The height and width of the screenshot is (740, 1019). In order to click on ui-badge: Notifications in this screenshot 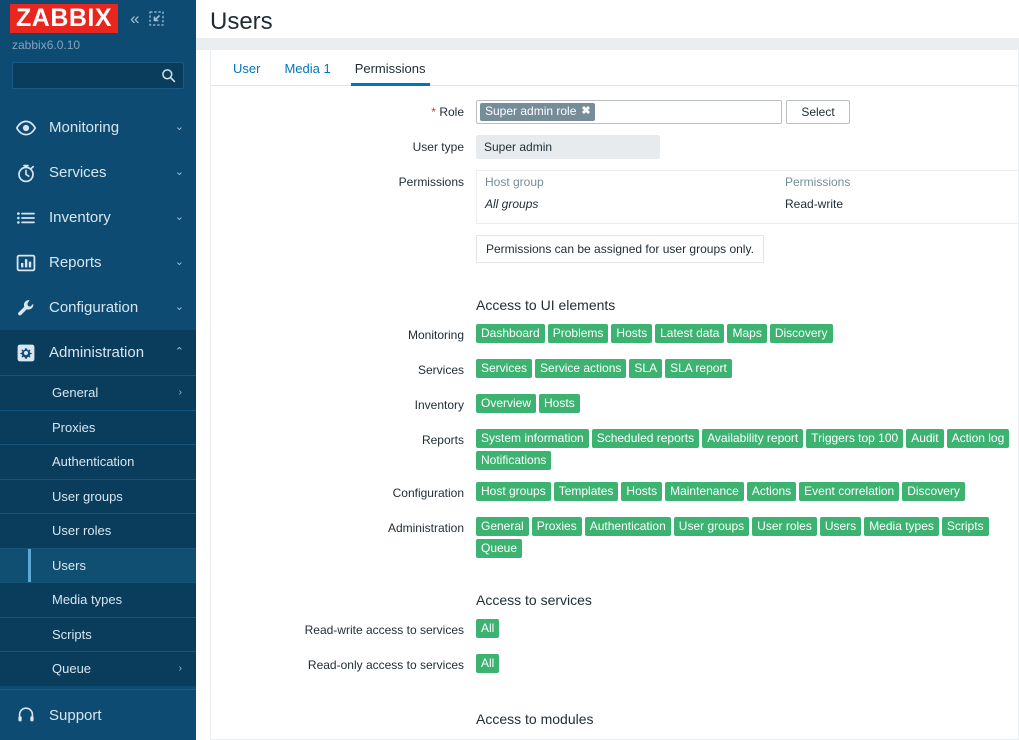, I will do `click(514, 460)`.